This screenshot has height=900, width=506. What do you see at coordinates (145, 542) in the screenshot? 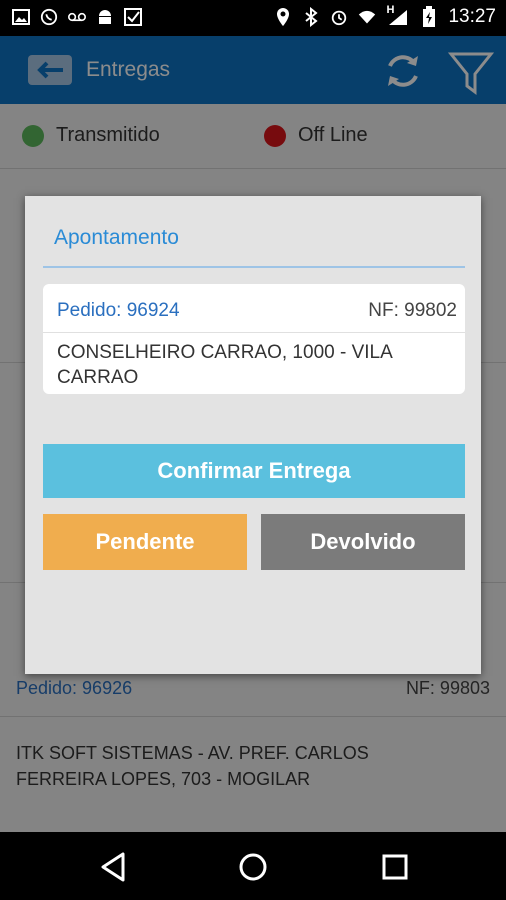
I see `pending-button: Pendente` at bounding box center [145, 542].